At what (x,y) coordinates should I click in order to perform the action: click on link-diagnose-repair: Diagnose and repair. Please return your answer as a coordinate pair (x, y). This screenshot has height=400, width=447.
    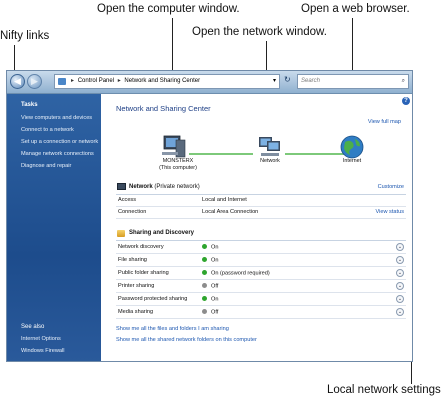
    Looking at the image, I should click on (46, 166).